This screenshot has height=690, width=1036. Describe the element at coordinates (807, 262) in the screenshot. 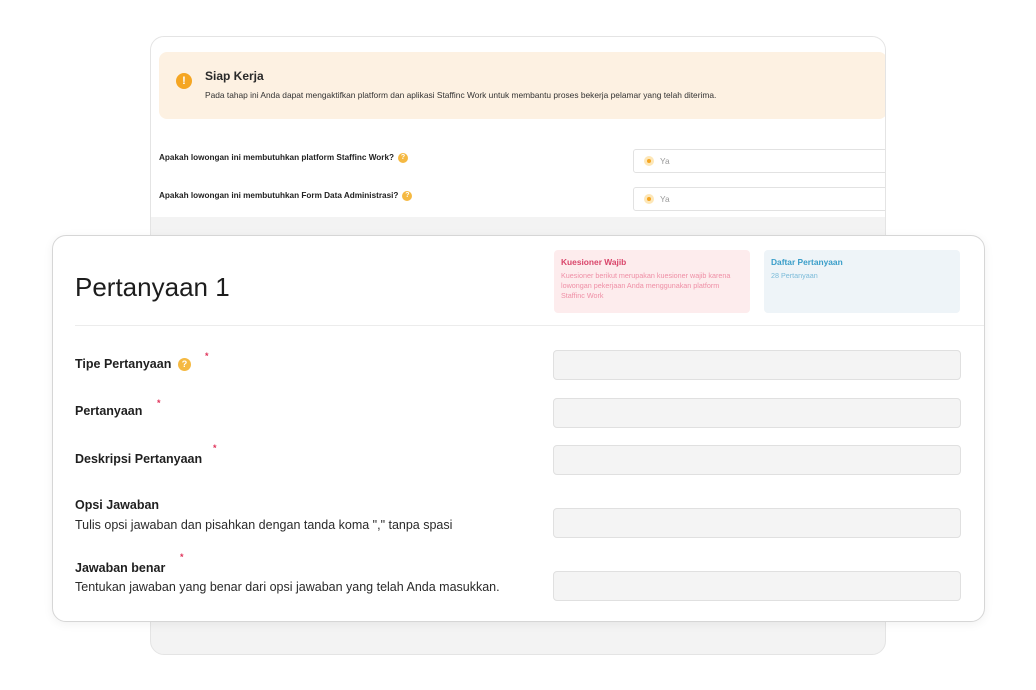

I see `question-list-title: Daftar Pertanyaan` at that location.